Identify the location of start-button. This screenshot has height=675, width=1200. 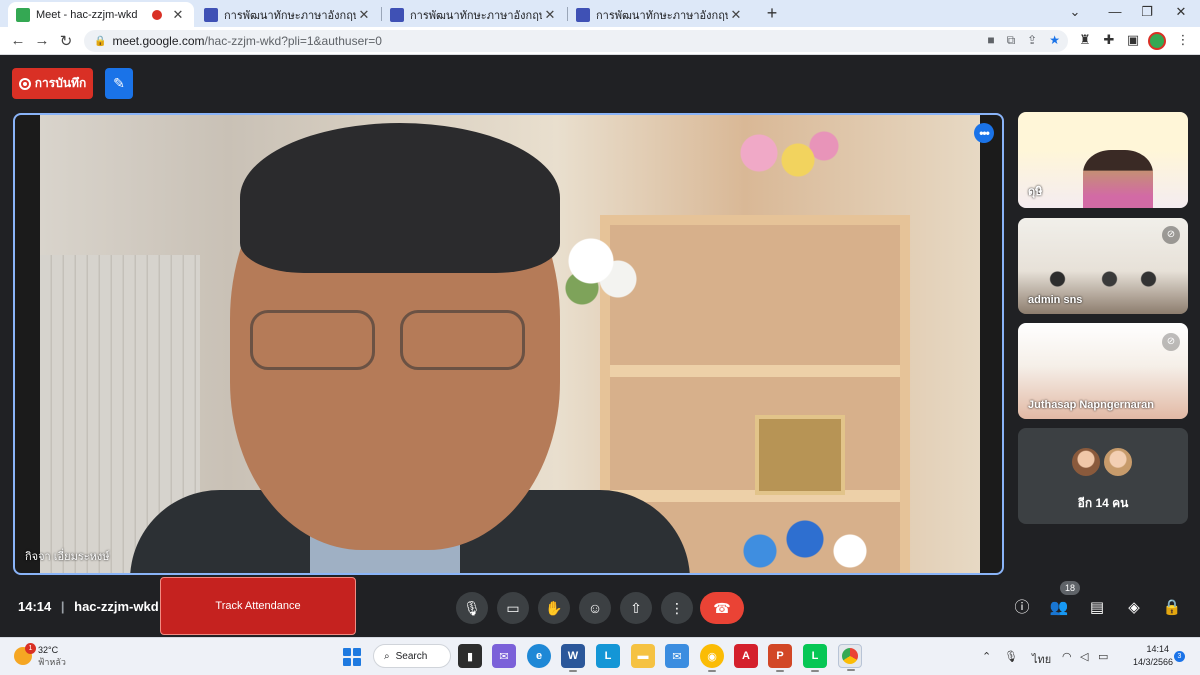
(352, 657).